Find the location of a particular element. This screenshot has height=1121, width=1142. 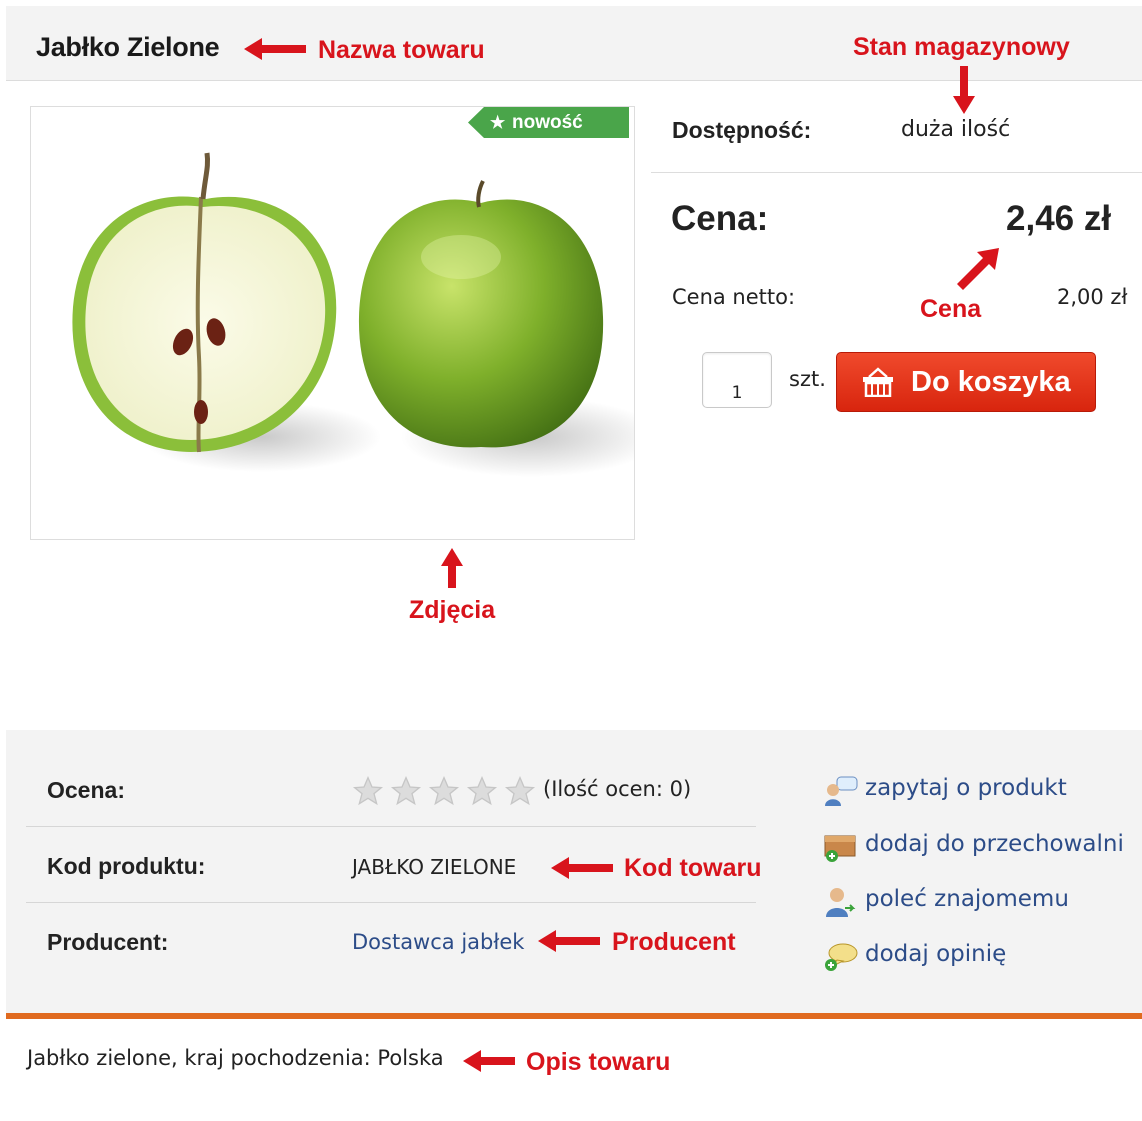

producer-link: Dostawca jabłek is located at coordinates (438, 942).